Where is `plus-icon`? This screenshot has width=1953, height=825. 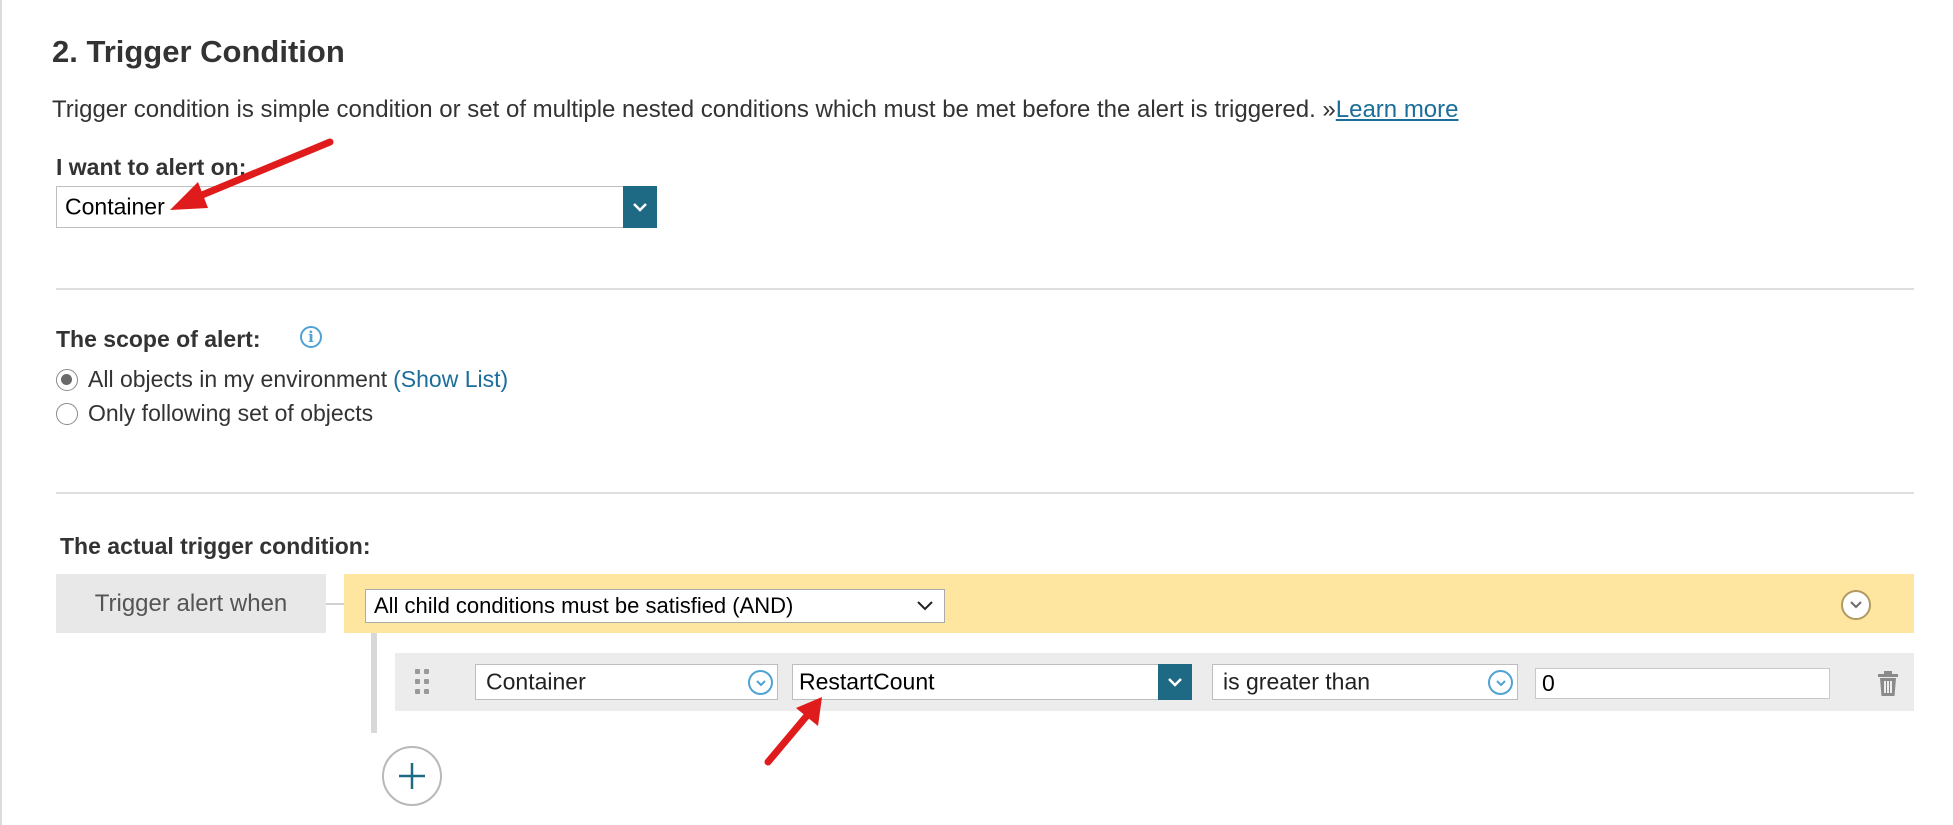 plus-icon is located at coordinates (412, 776).